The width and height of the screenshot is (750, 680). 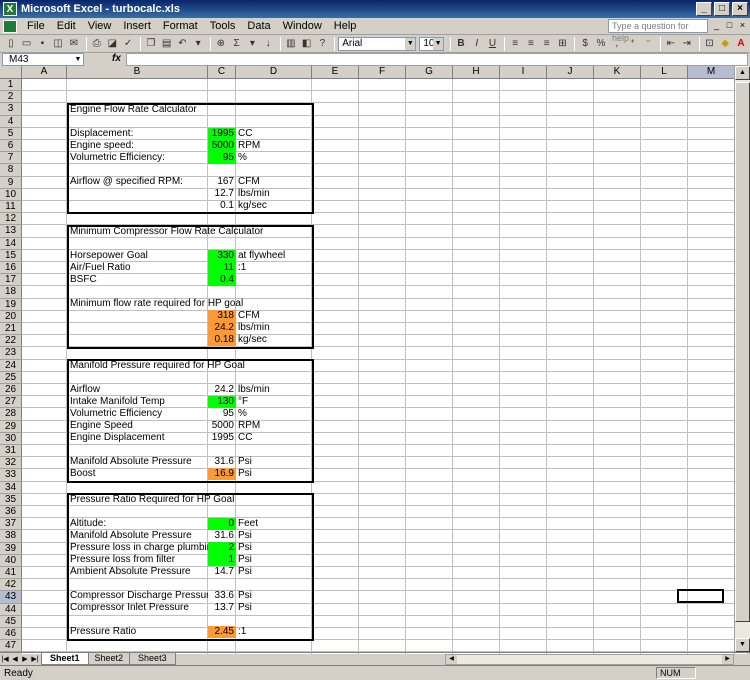 What do you see at coordinates (570, 72) in the screenshot?
I see `column-header-j: J` at bounding box center [570, 72].